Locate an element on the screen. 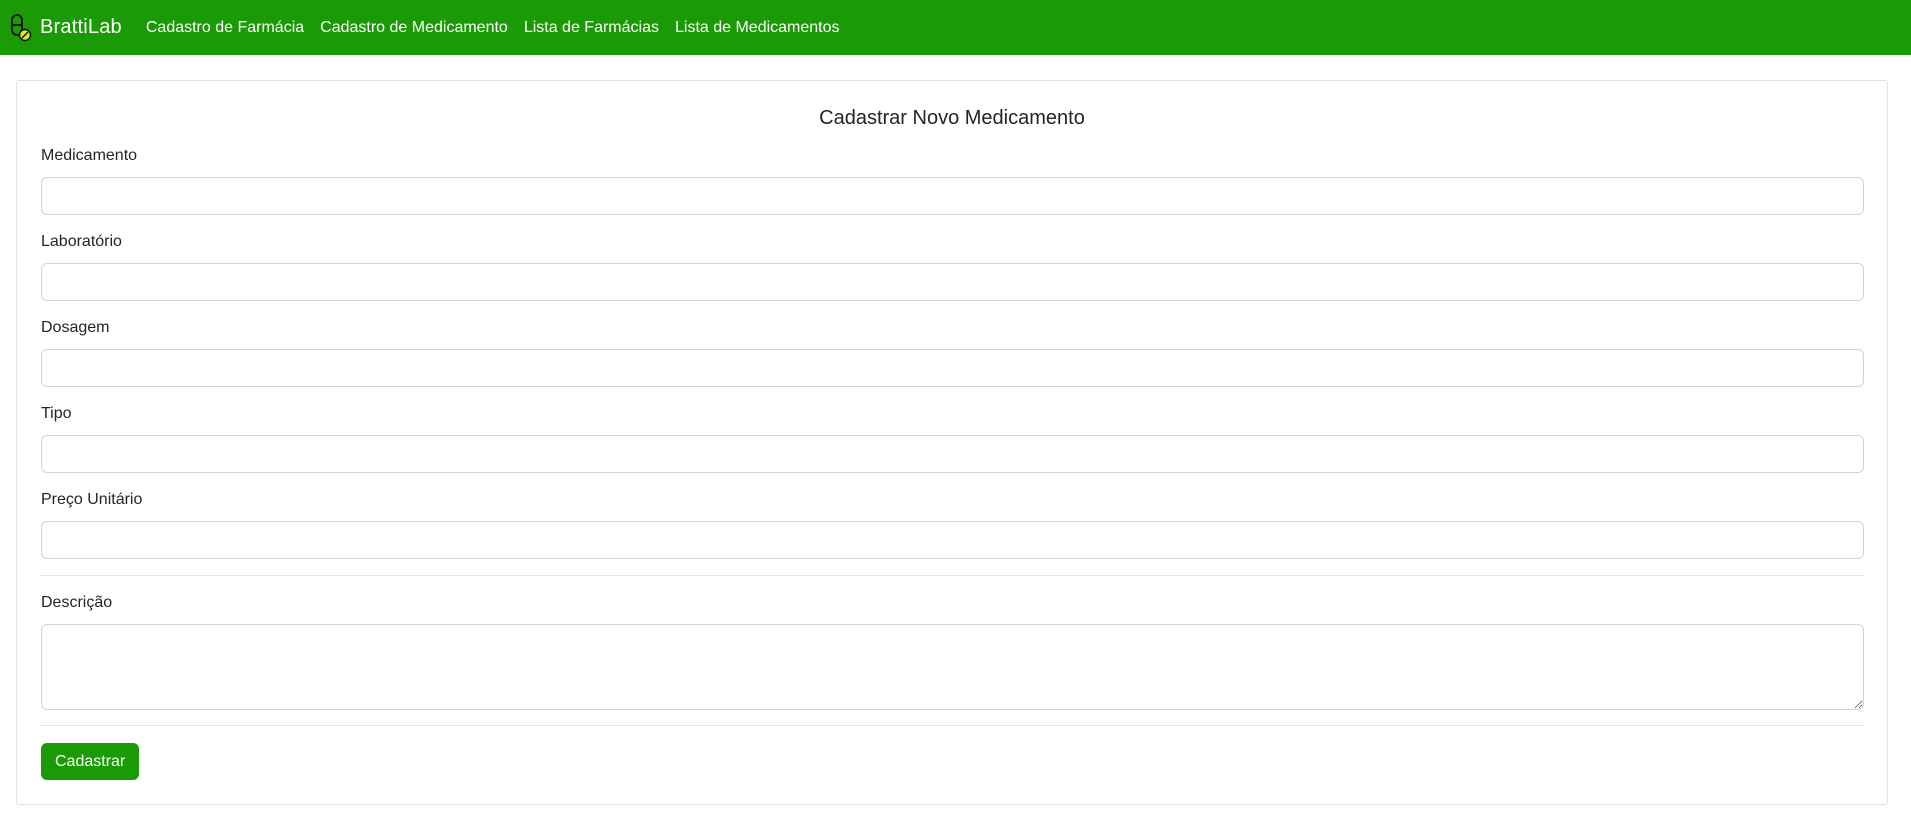 The height and width of the screenshot is (830, 1911). form-title: Cadastrar Novo Medicamento is located at coordinates (952, 118).